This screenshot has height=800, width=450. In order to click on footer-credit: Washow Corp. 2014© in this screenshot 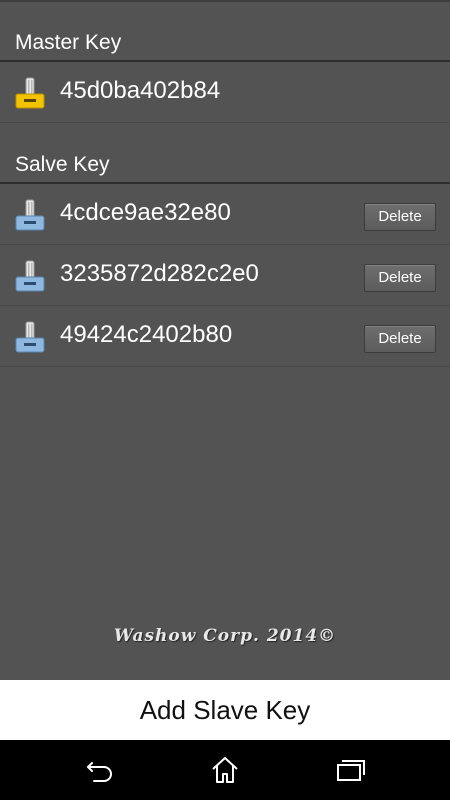, I will do `click(225, 636)`.